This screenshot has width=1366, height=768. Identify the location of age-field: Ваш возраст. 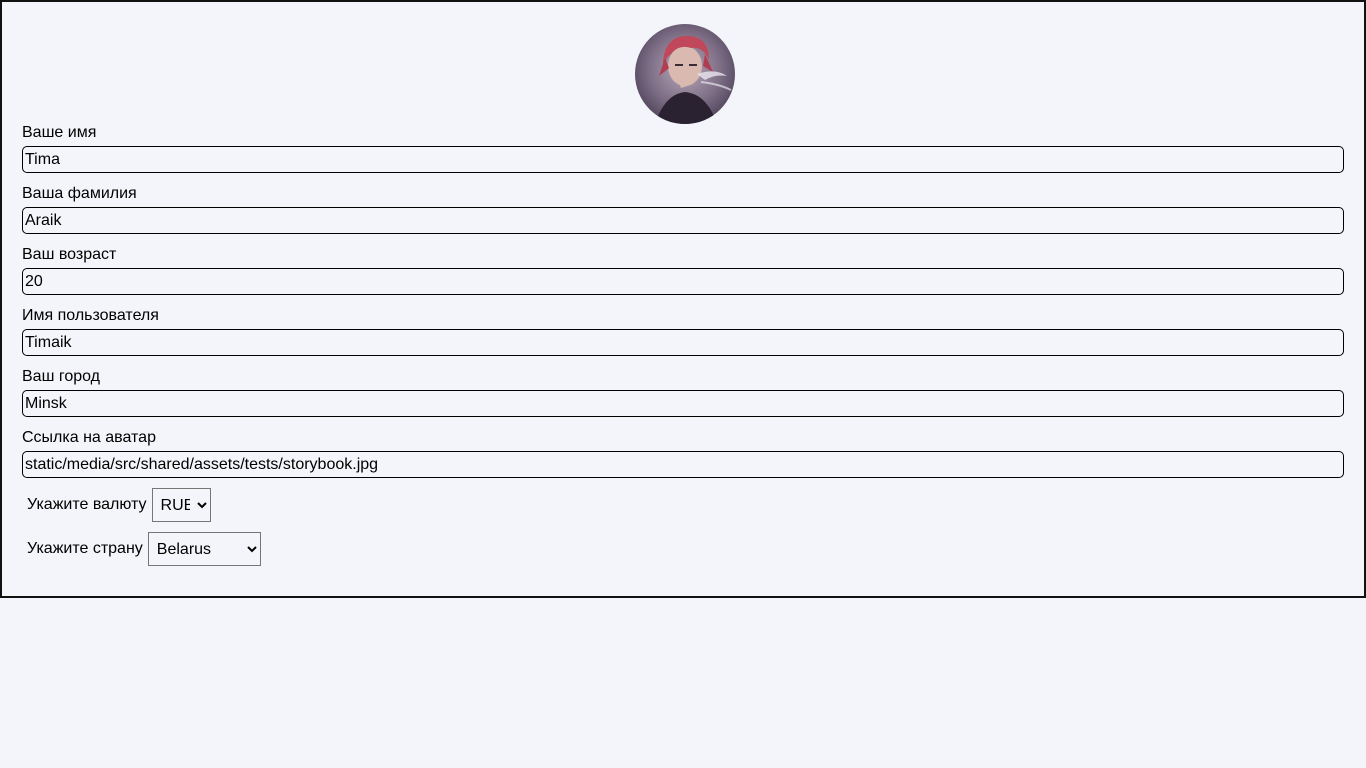
(683, 270).